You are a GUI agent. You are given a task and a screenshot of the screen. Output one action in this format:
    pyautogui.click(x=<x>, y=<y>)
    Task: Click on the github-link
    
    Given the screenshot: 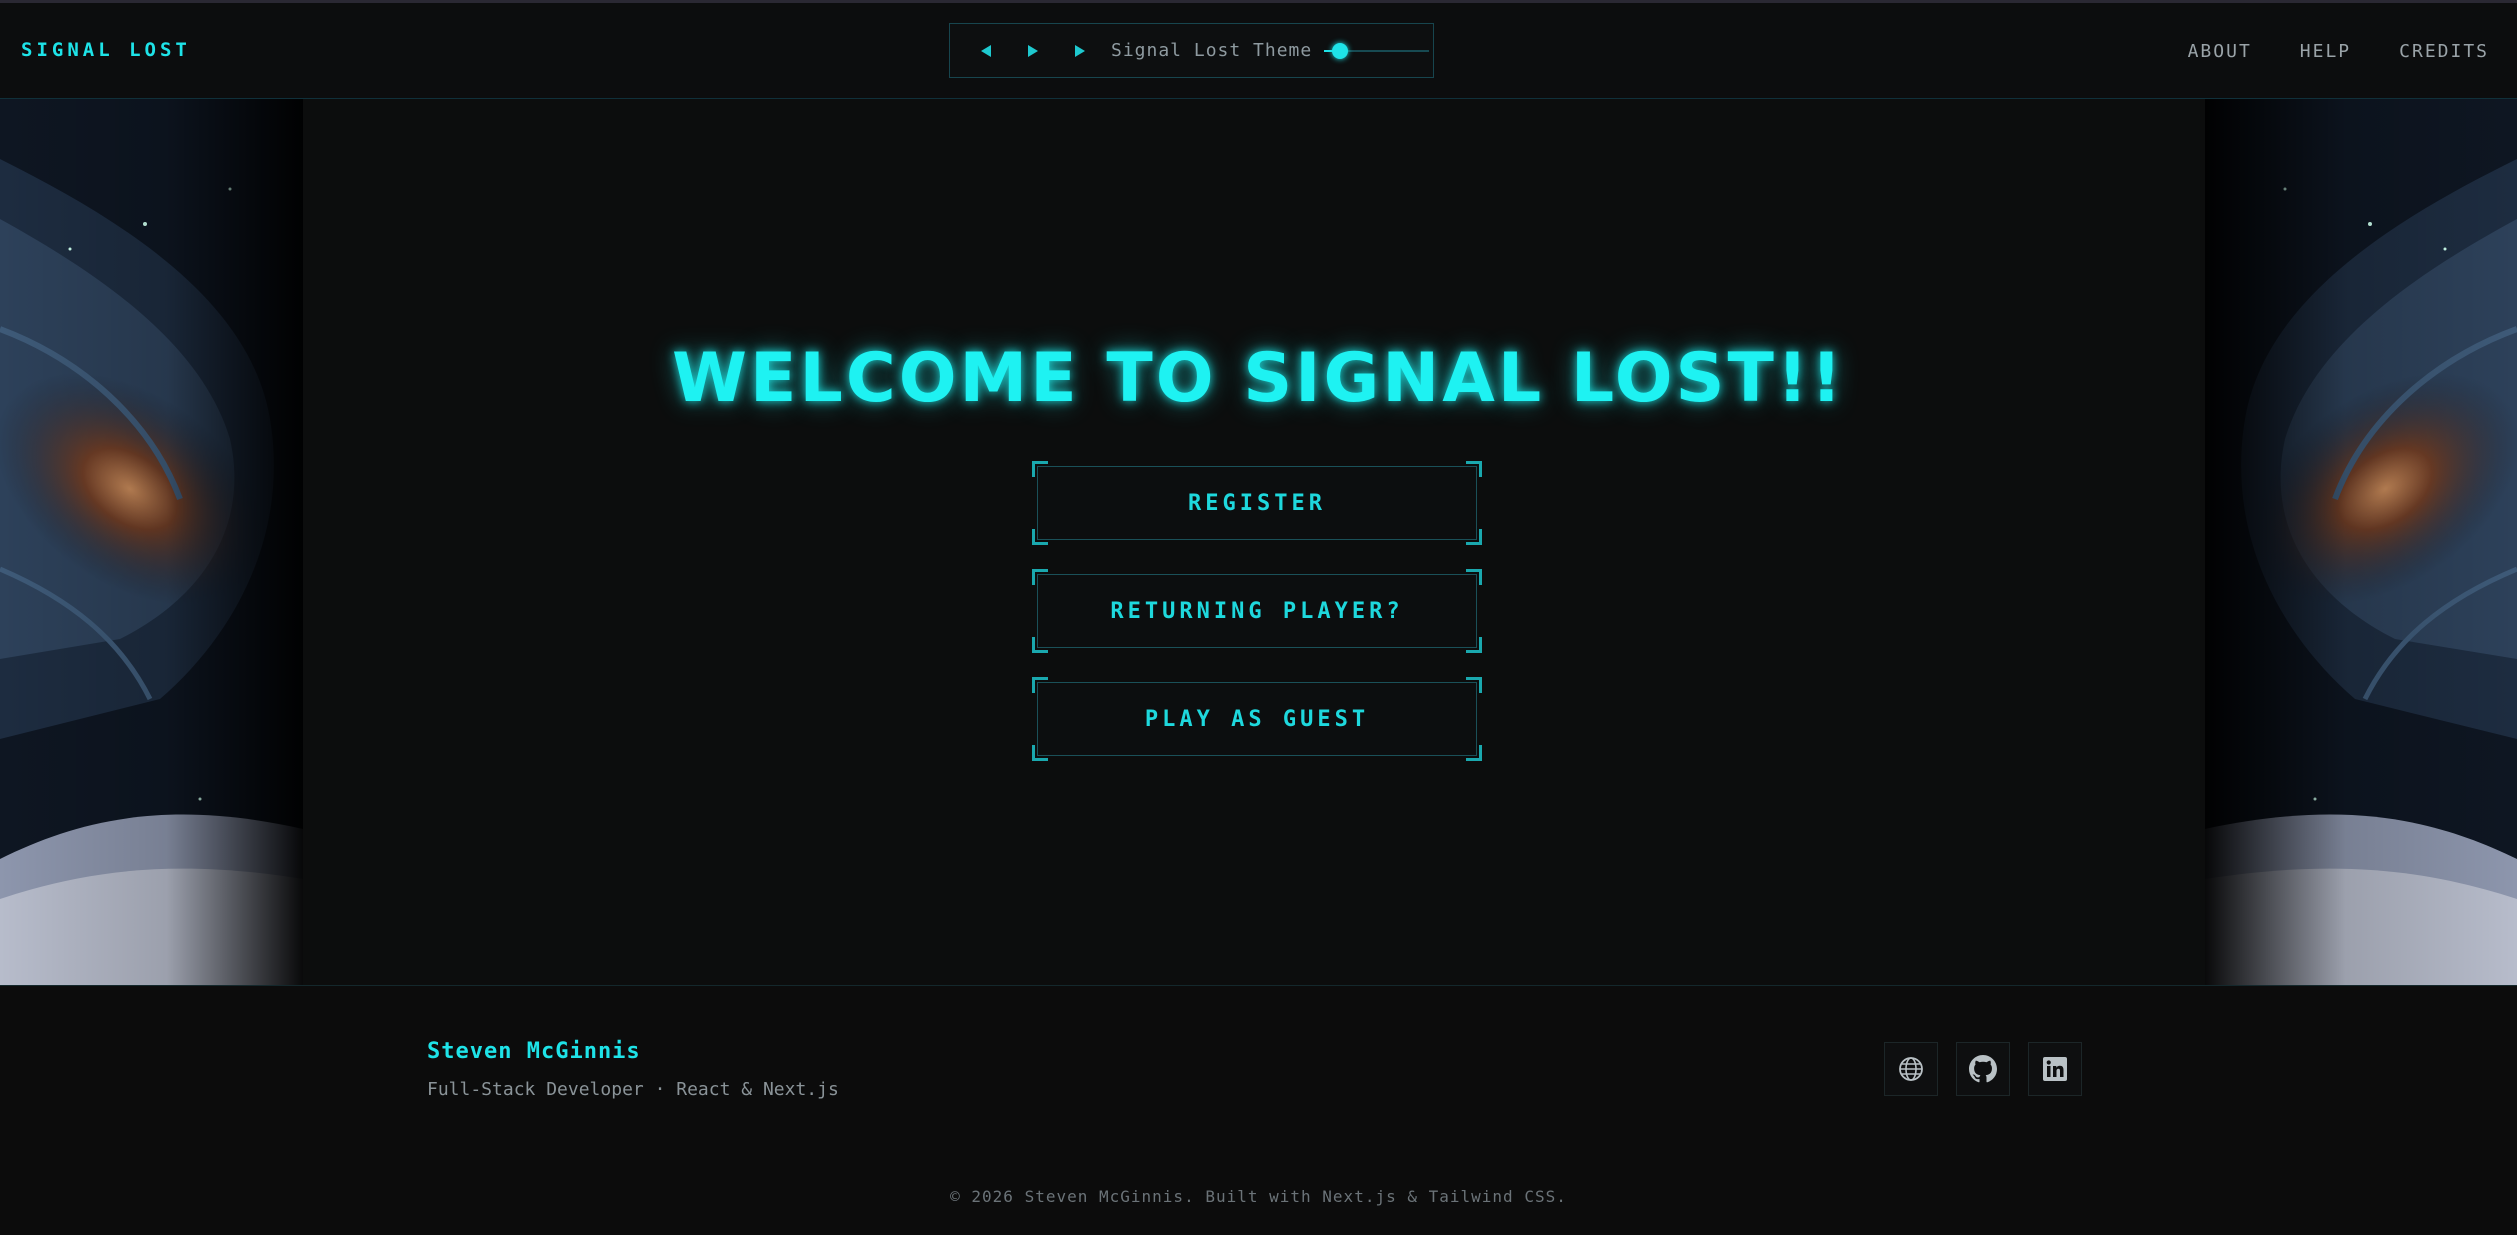 What is the action you would take?
    pyautogui.click(x=1983, y=1069)
    